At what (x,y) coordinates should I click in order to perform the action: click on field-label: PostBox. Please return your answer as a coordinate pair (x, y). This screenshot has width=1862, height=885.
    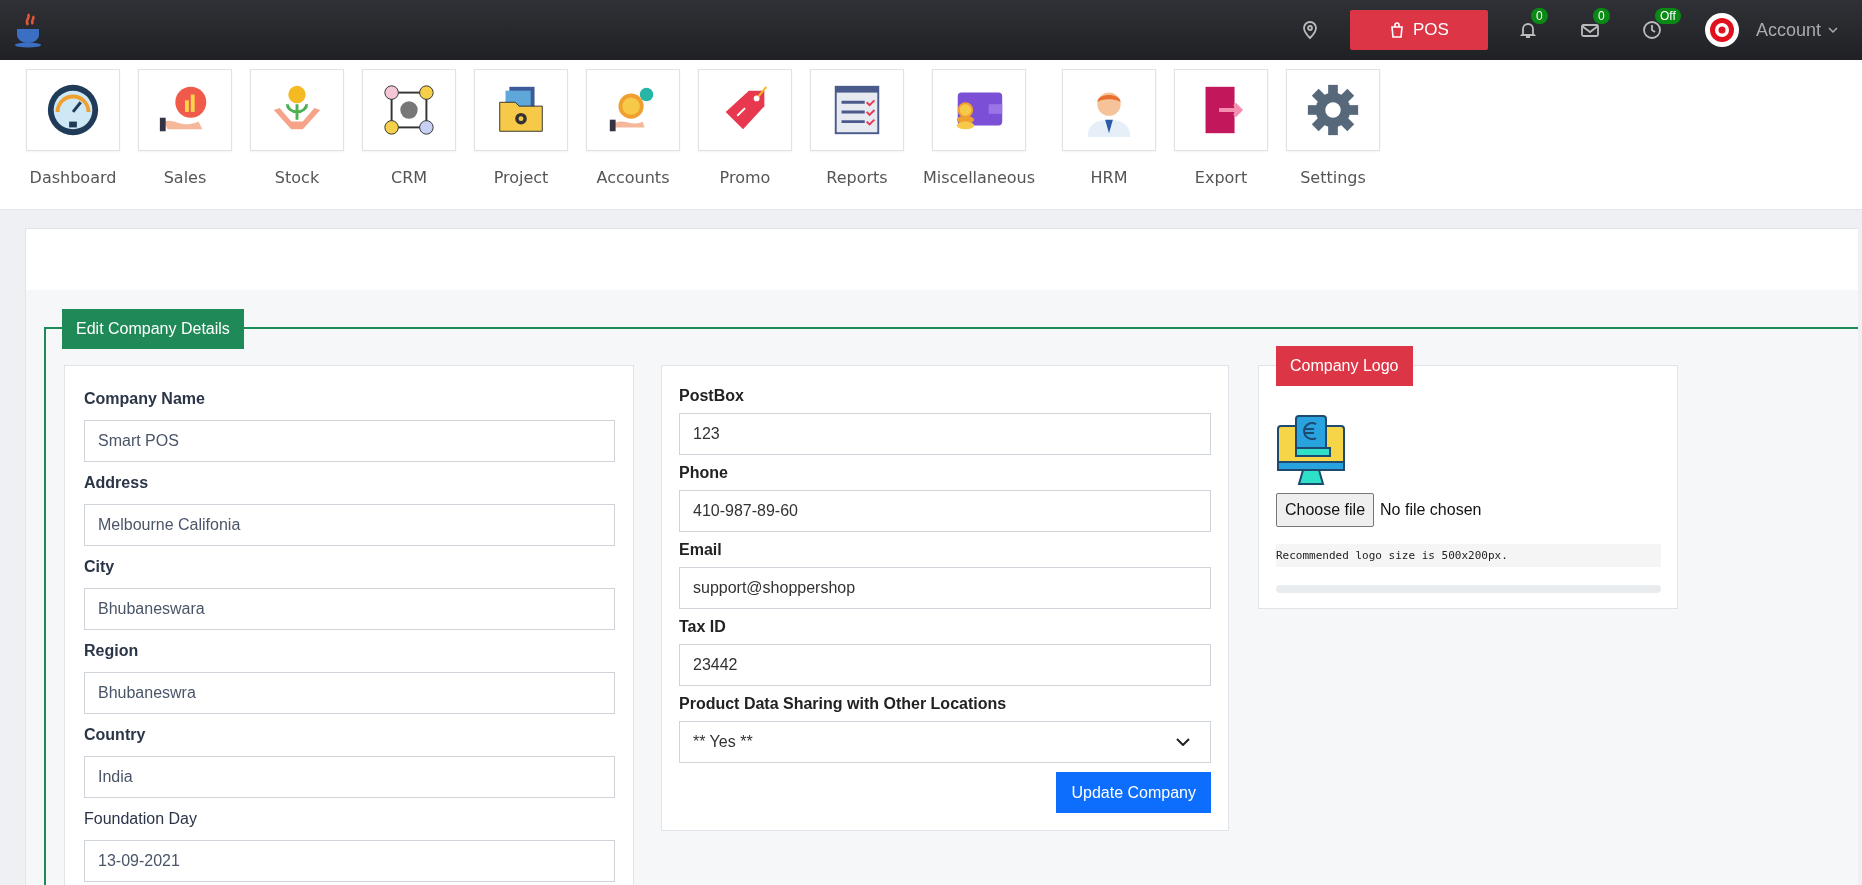
    Looking at the image, I should click on (712, 395).